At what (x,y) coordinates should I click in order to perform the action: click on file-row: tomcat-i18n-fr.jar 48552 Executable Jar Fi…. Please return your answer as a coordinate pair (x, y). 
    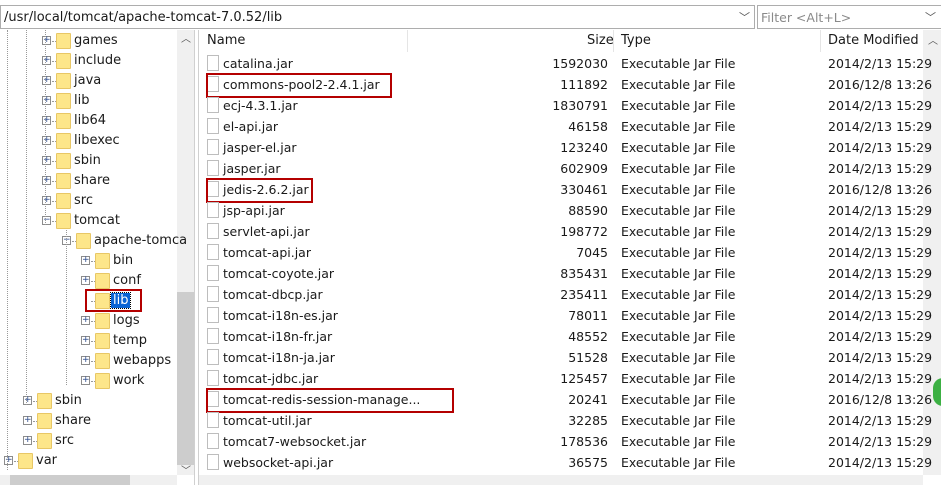
    Looking at the image, I should click on (565, 336).